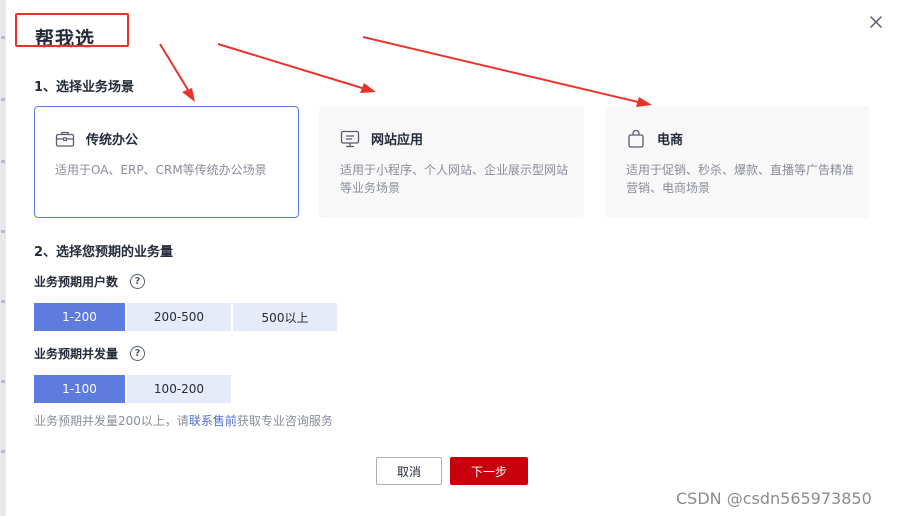 The width and height of the screenshot is (900, 516). I want to click on concurrency-segmented-control: 1-100 100-200, so click(132, 389).